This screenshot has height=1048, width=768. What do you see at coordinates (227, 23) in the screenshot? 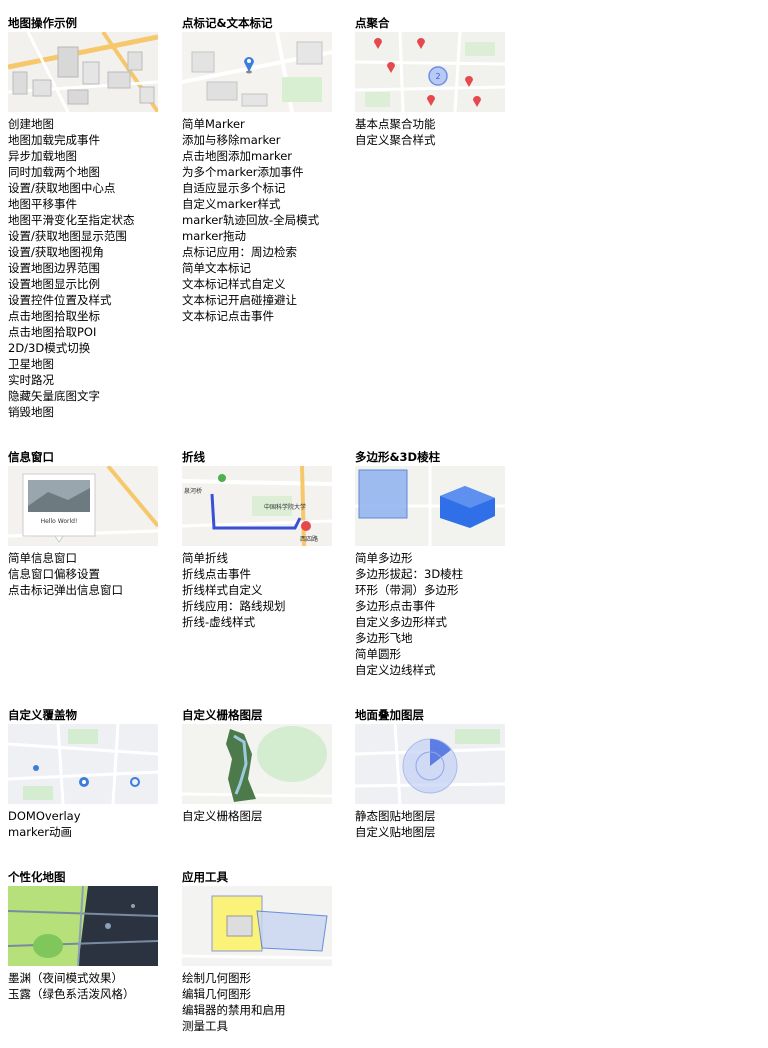
I see `section-title: 点标记&文本标记` at bounding box center [227, 23].